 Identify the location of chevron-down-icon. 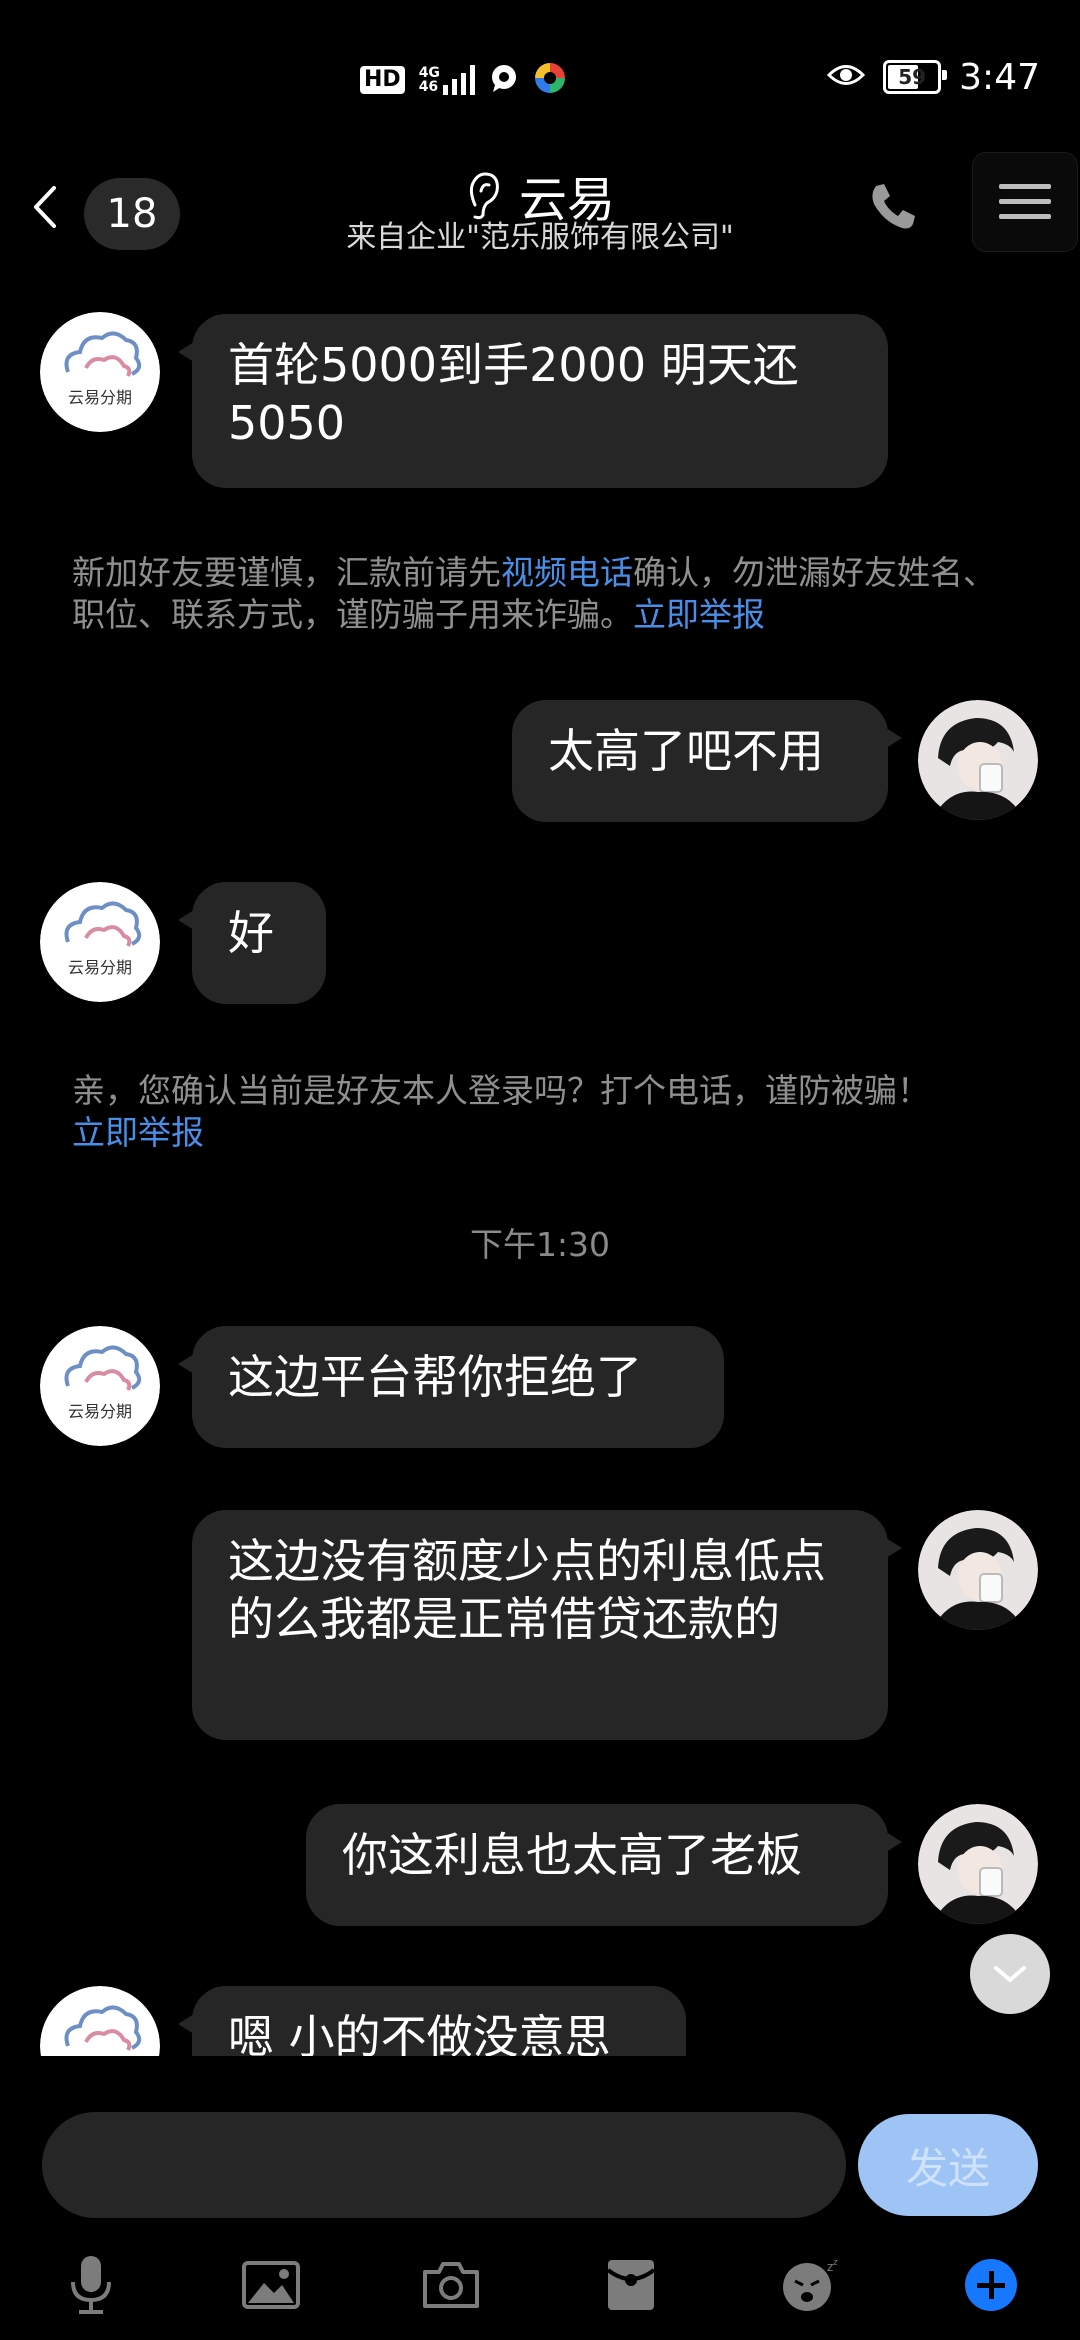
(1010, 1974).